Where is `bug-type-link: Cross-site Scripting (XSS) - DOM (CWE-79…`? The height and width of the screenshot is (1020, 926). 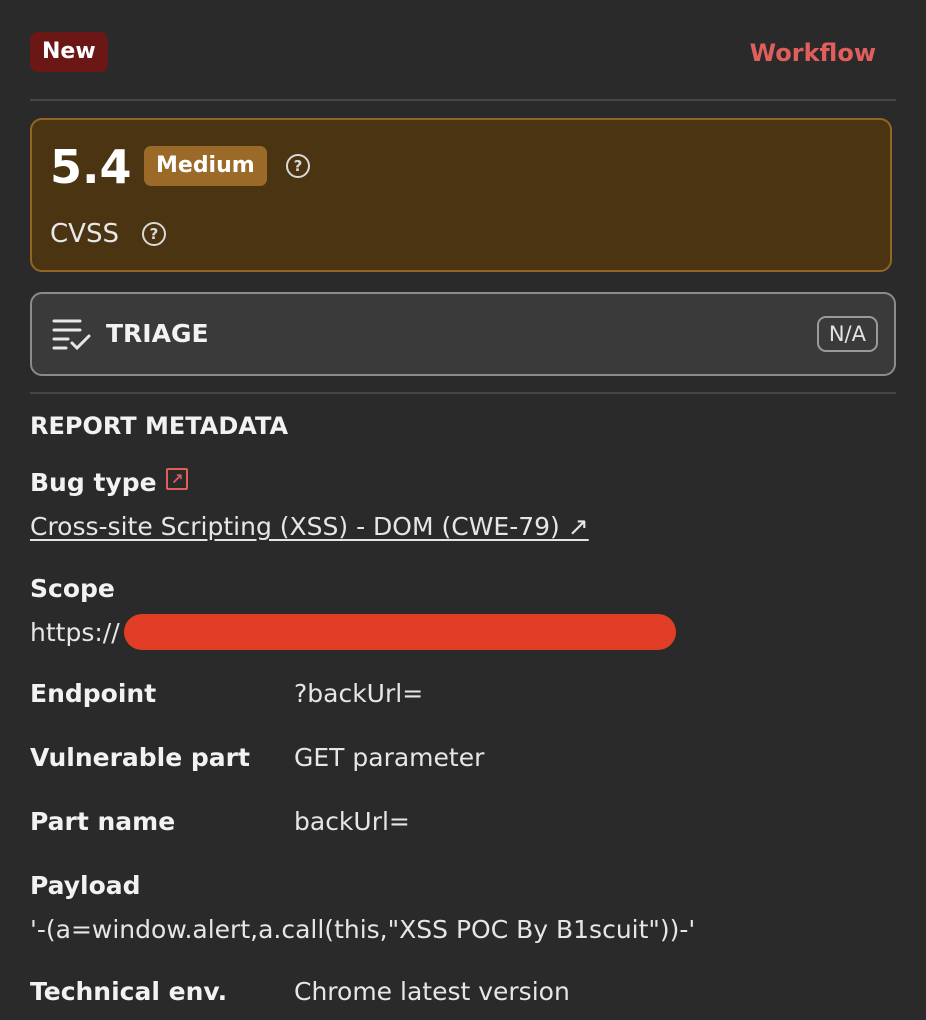 bug-type-link: Cross-site Scripting (XSS) - DOM (CWE-79… is located at coordinates (309, 527).